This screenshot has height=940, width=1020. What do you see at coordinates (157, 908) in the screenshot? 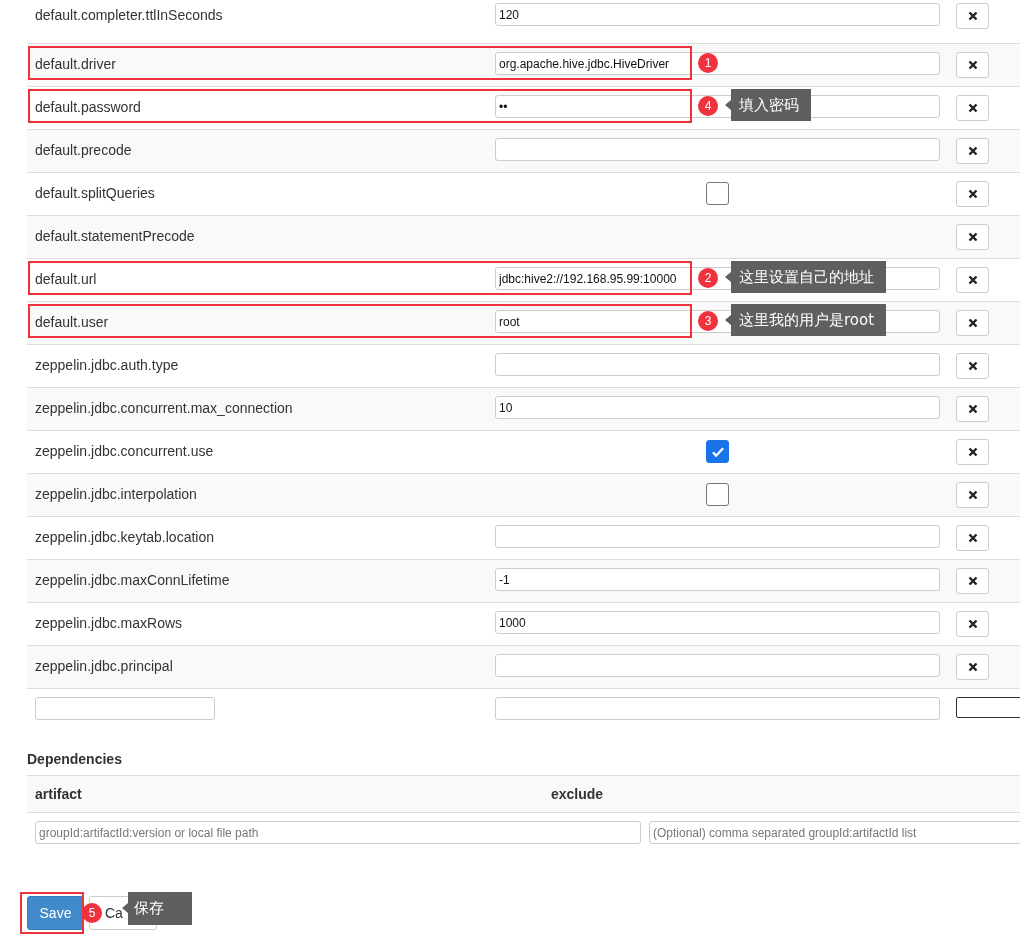
I see `note-tooltip: 保存` at bounding box center [157, 908].